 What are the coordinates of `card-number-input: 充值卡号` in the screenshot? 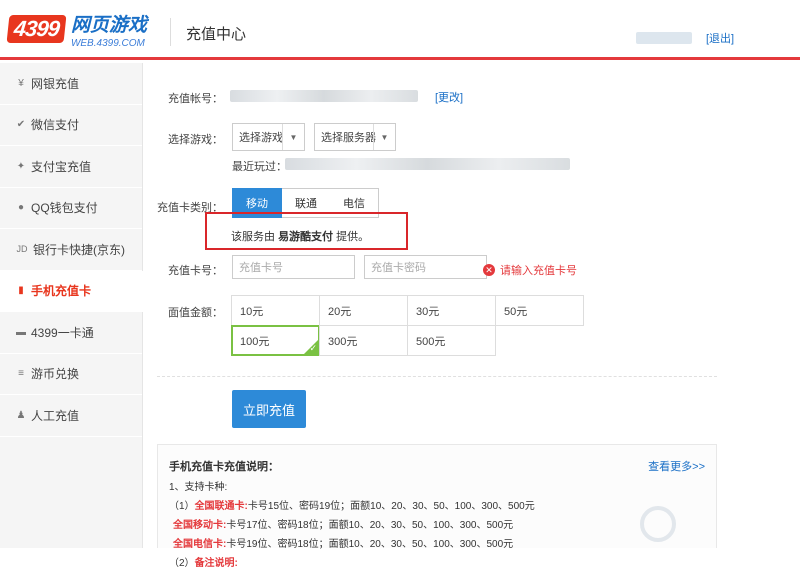 It's located at (293, 267).